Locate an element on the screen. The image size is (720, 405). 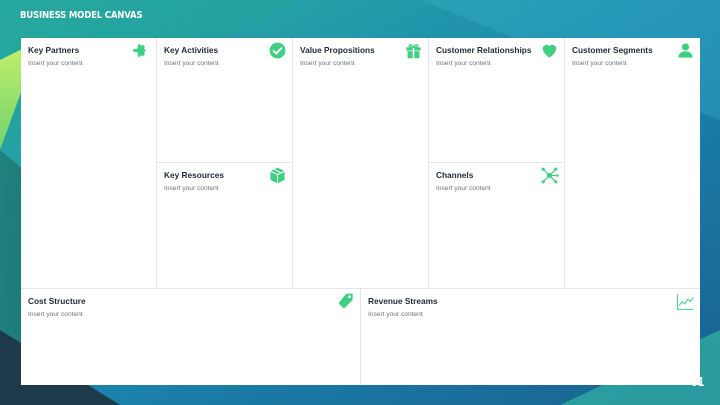
block-revenue-streams: Revenue Streams Insert your content is located at coordinates (530, 337).